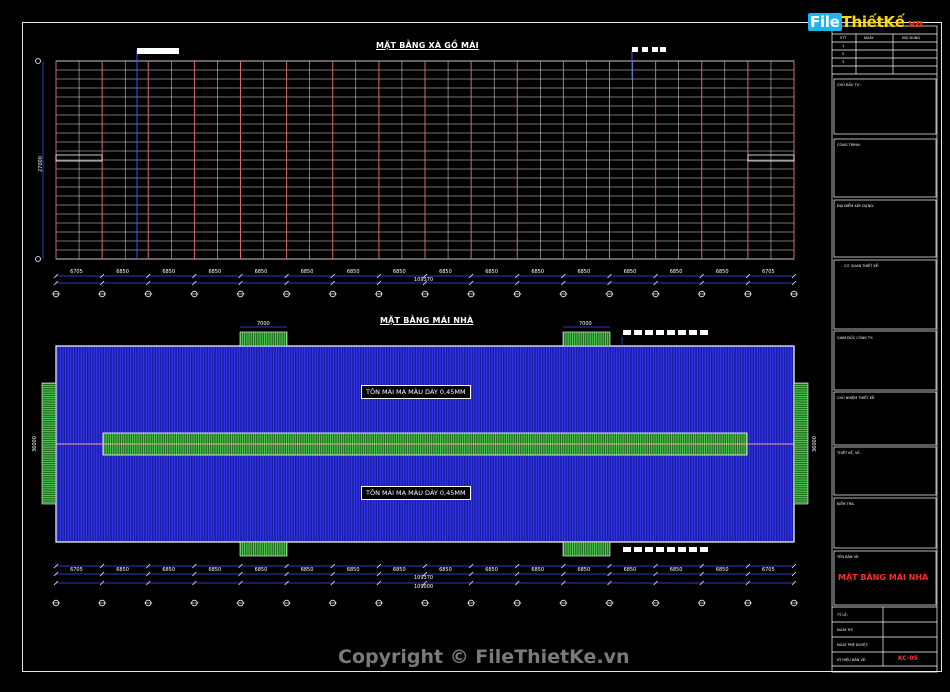 The image size is (950, 692). Describe the element at coordinates (801, 443) in the screenshot. I see `skylight-side-right` at that location.